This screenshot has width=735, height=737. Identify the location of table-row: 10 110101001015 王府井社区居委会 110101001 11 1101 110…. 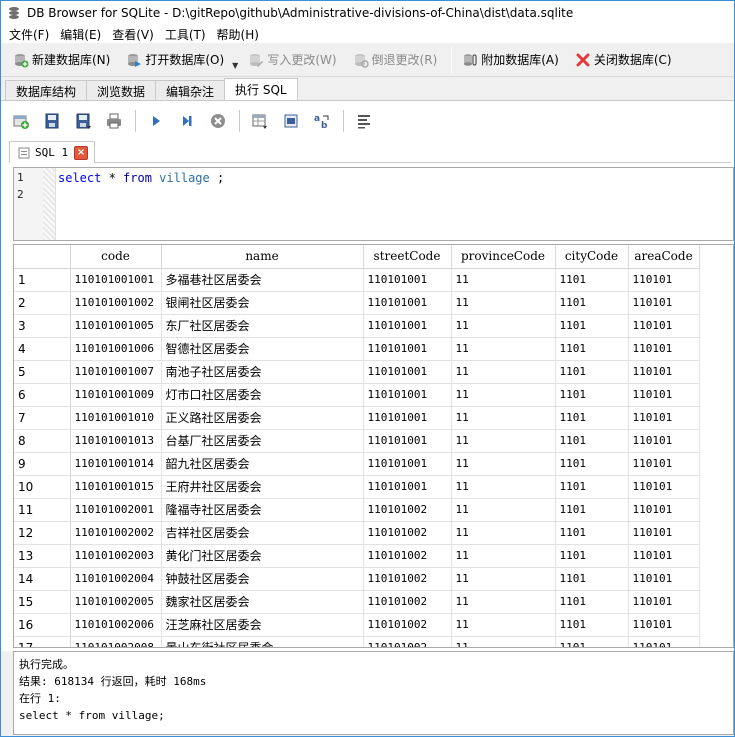
(357, 487).